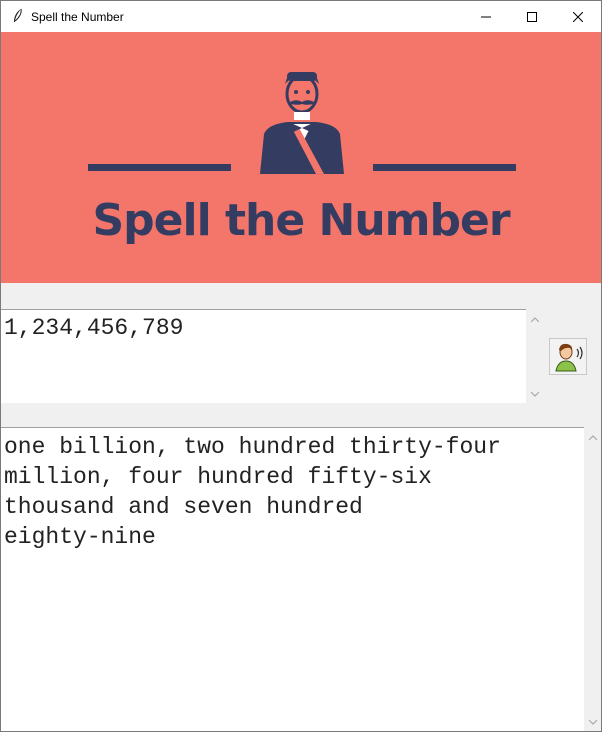  I want to click on minimize-icon, so click(486, 16).